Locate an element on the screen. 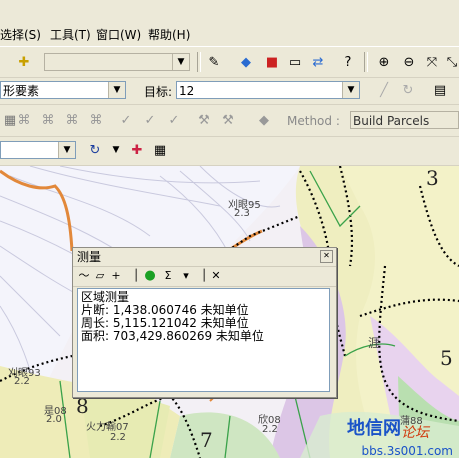 This screenshot has height=458, width=459. join-icon: ⌘ is located at coordinates (24, 120).